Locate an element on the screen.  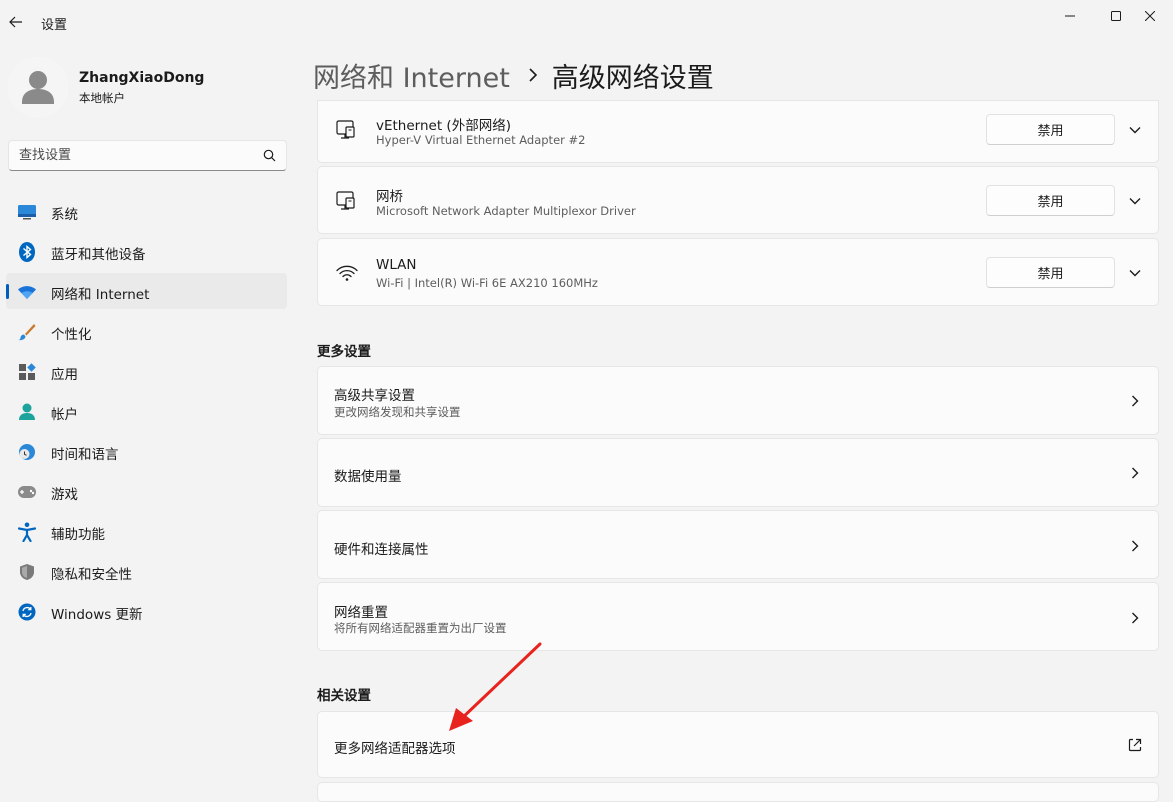
sidebar-item-label: Windows 更新 is located at coordinates (97, 615).